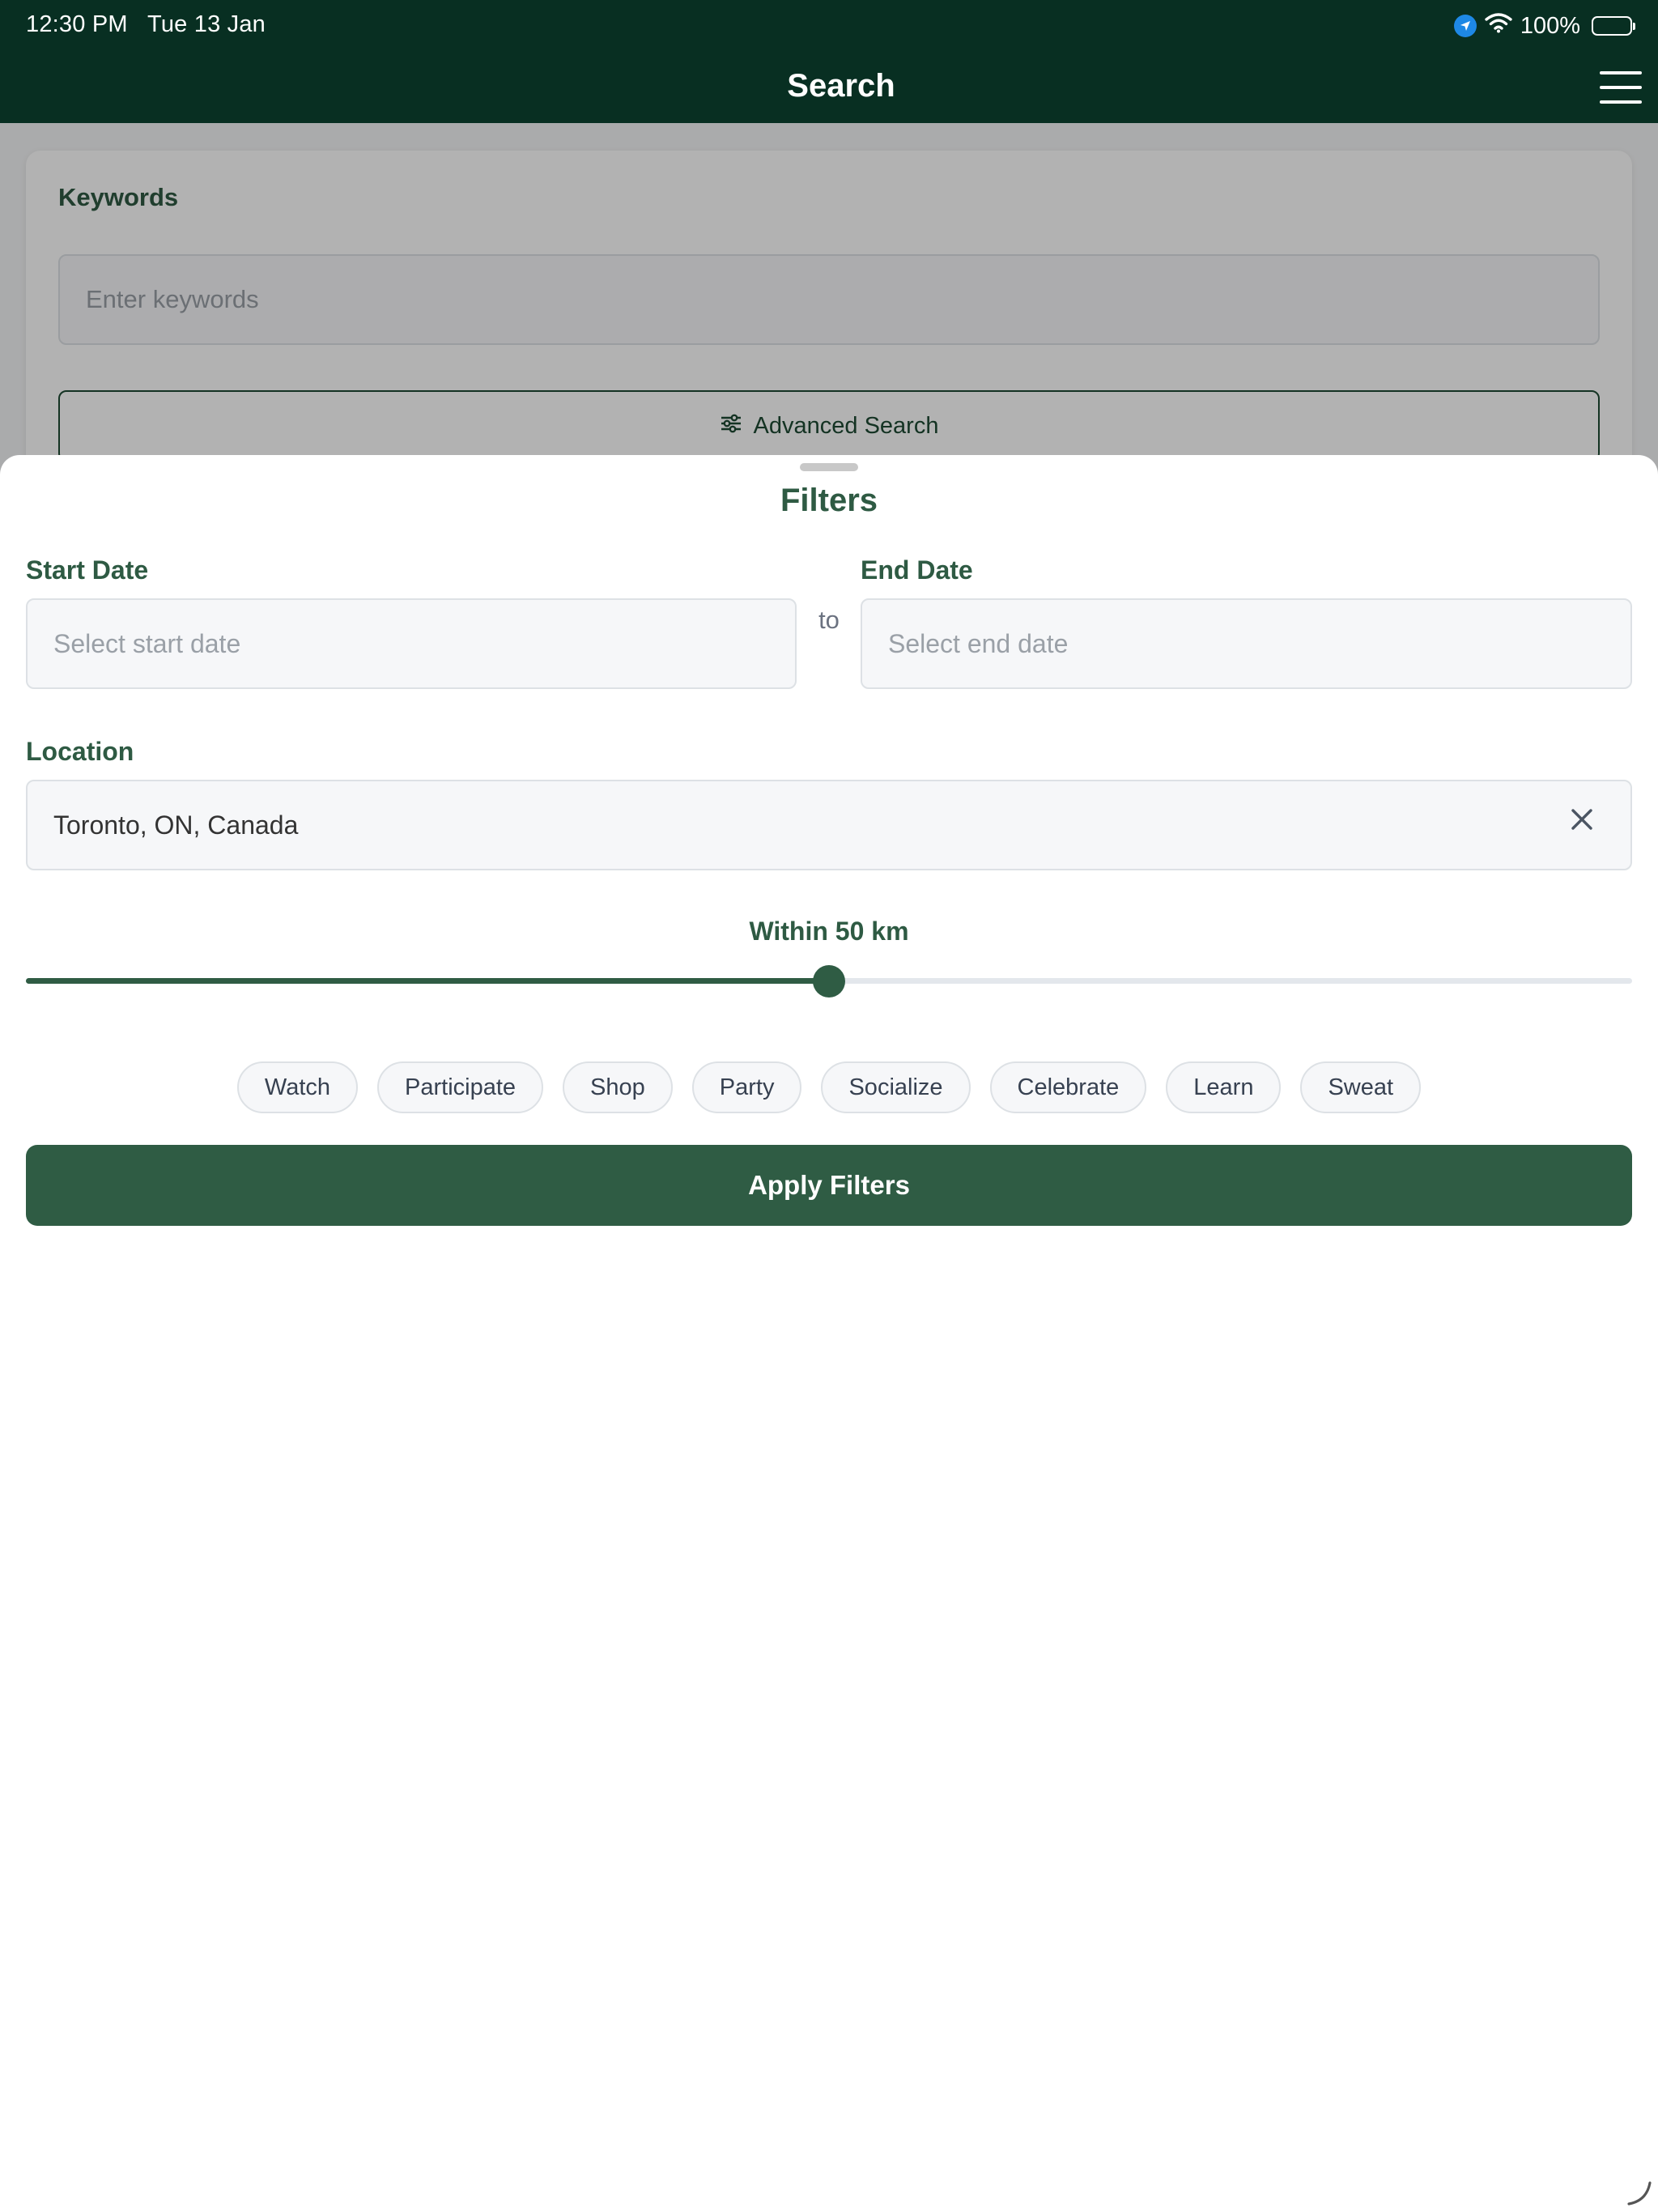 The height and width of the screenshot is (2212, 1658). Describe the element at coordinates (829, 1186) in the screenshot. I see `apply-filters-button: Apply Filters` at that location.